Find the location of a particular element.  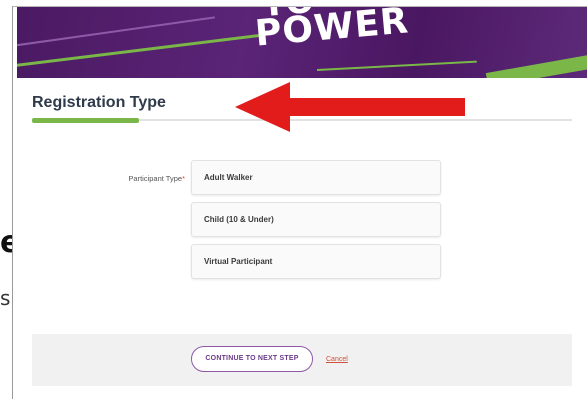

banner-title: POWER is located at coordinates (332, 31).